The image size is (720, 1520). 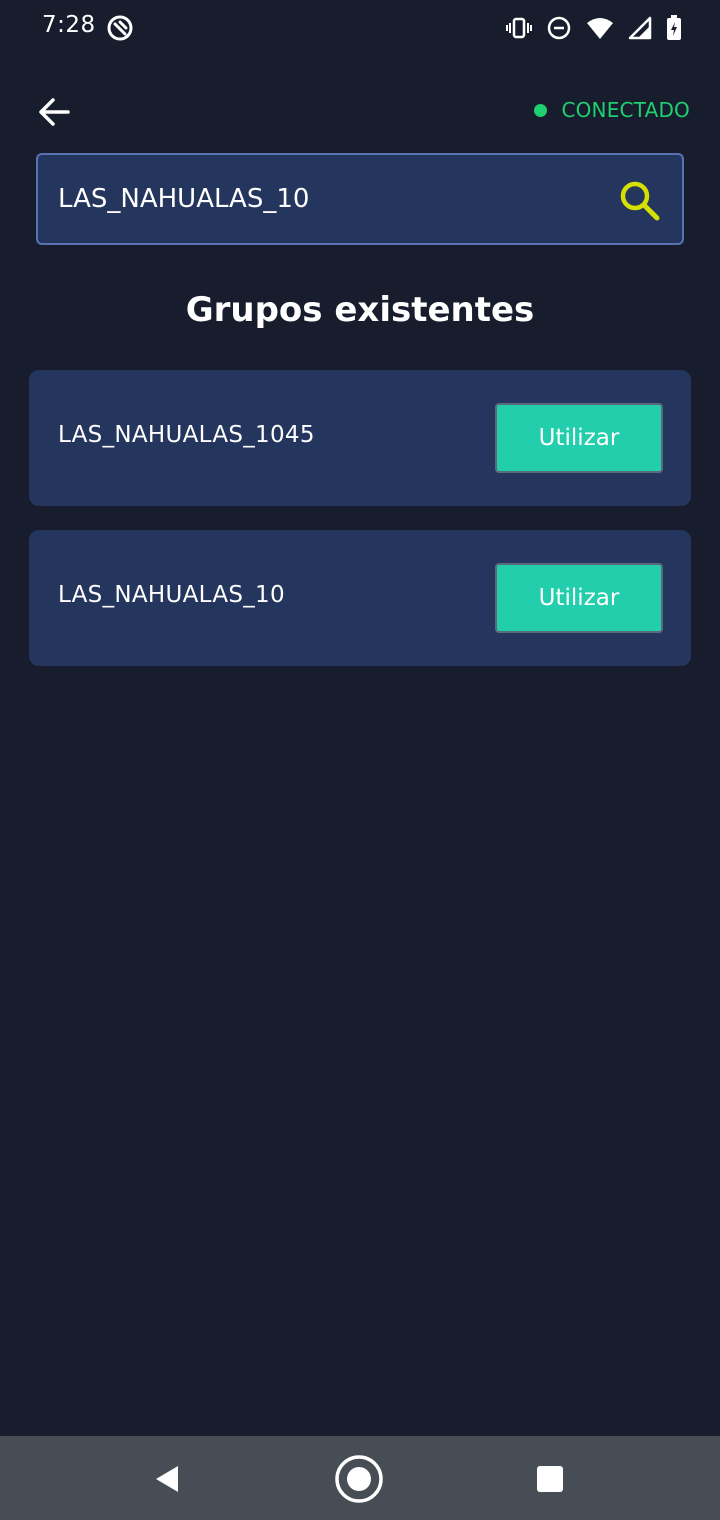 I want to click on back-button, so click(x=54, y=112).